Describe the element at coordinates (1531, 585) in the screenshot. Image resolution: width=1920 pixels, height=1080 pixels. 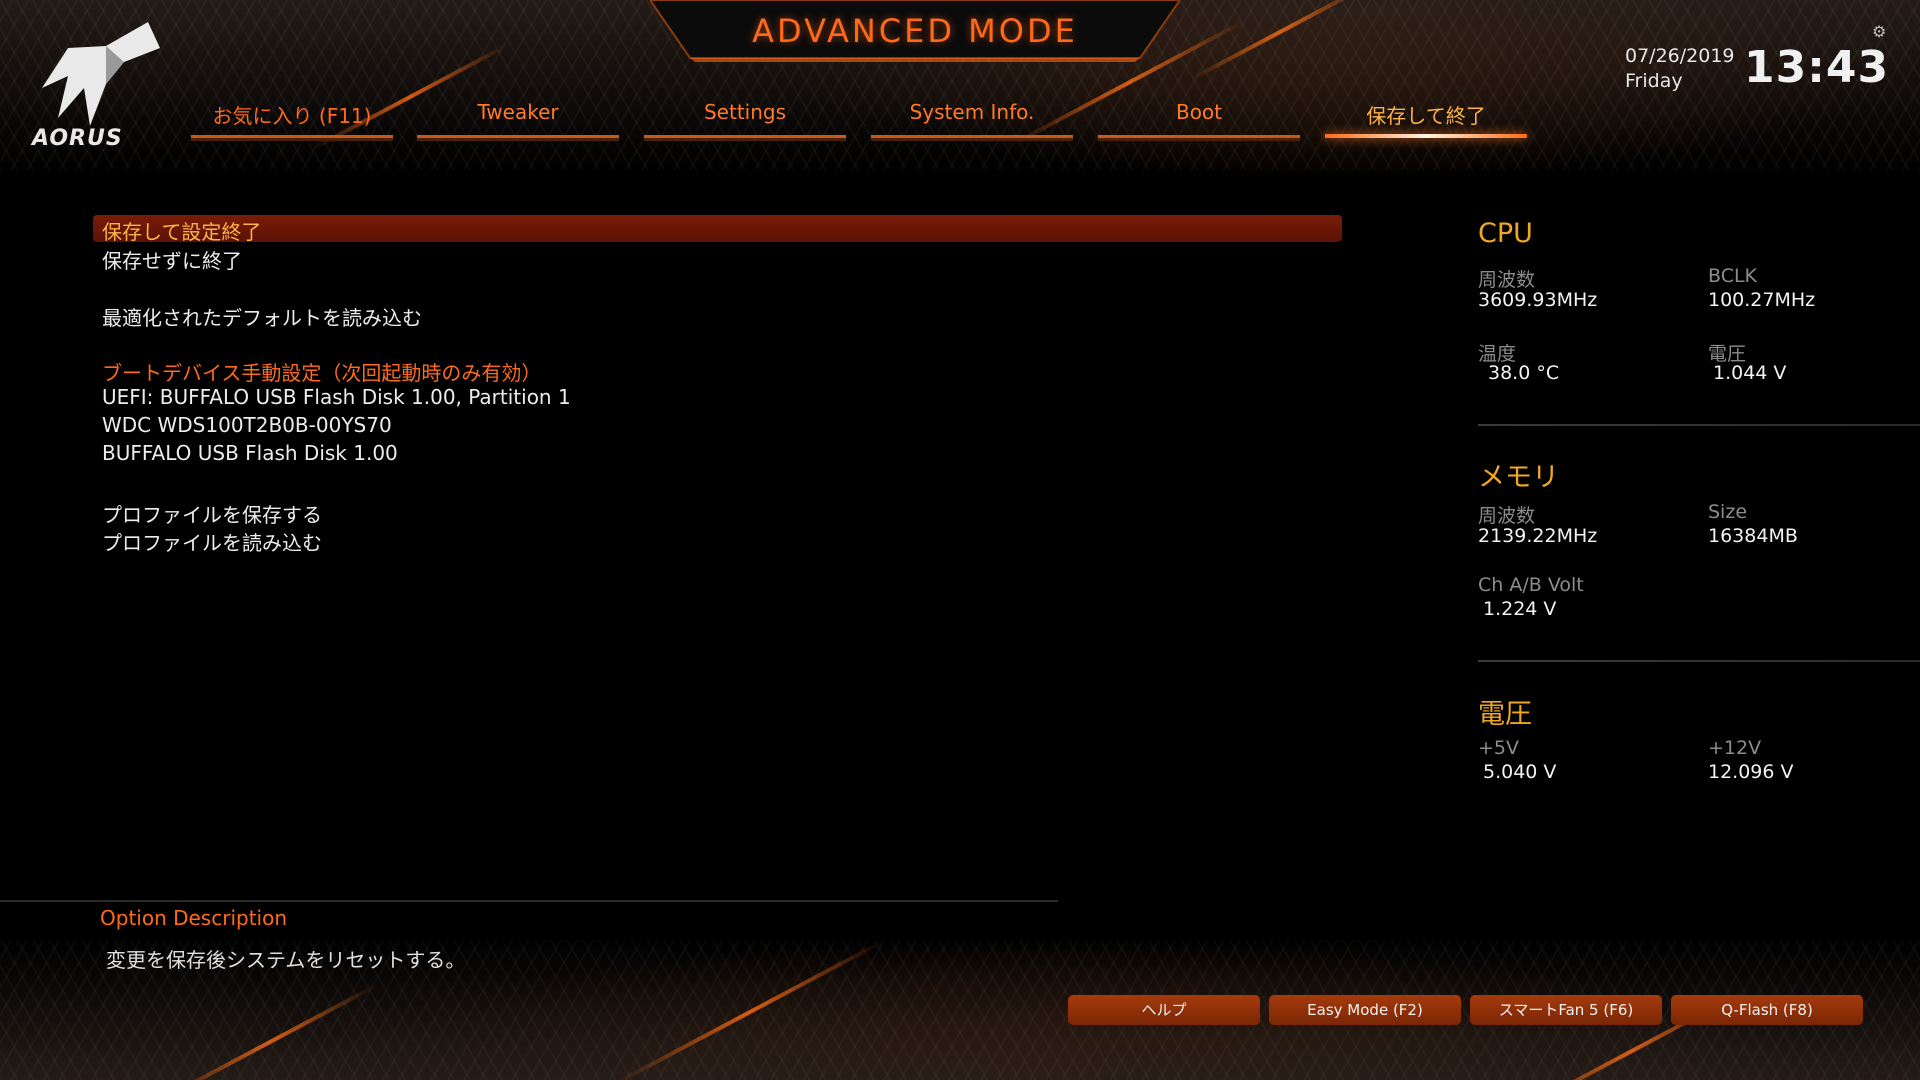
I see `memory-chvolt-label: Ch A/B Volt` at that location.